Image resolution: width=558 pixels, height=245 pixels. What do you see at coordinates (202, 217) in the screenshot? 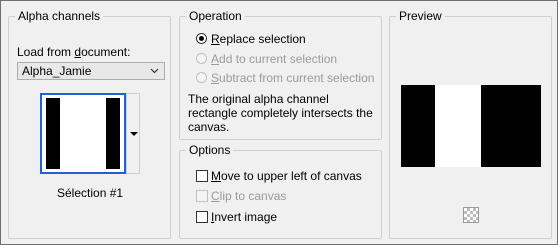
I see `invert-image-checkbox` at bounding box center [202, 217].